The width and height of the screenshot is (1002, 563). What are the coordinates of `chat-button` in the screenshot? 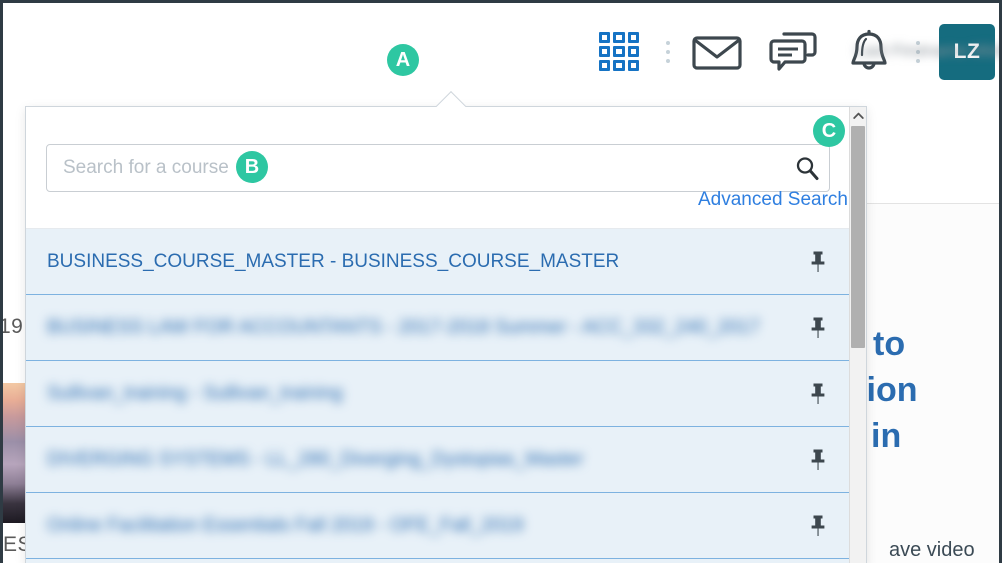 It's located at (793, 51).